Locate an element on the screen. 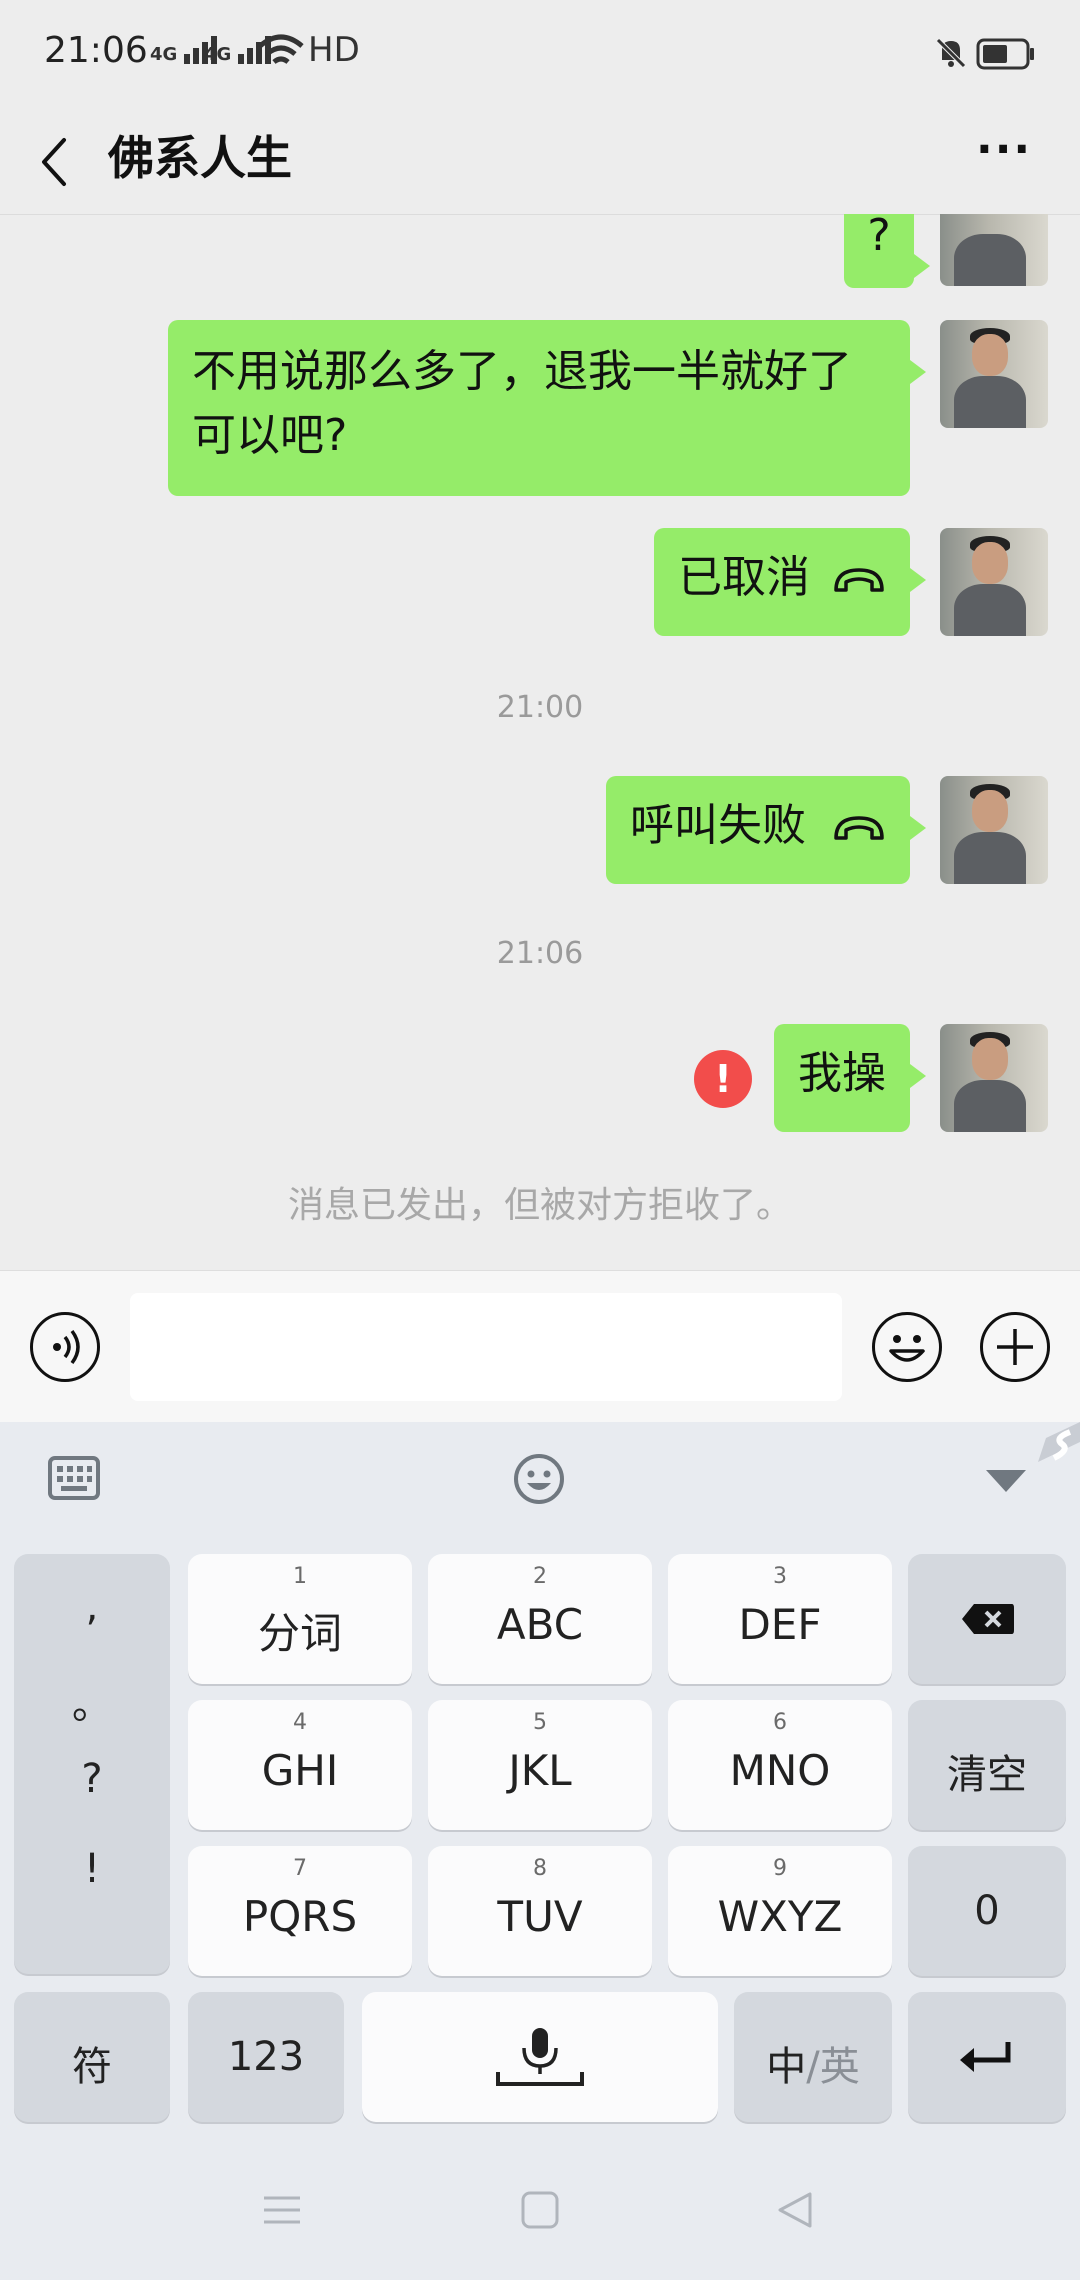 The width and height of the screenshot is (1080, 2280). voice-icon is located at coordinates (65, 1347).